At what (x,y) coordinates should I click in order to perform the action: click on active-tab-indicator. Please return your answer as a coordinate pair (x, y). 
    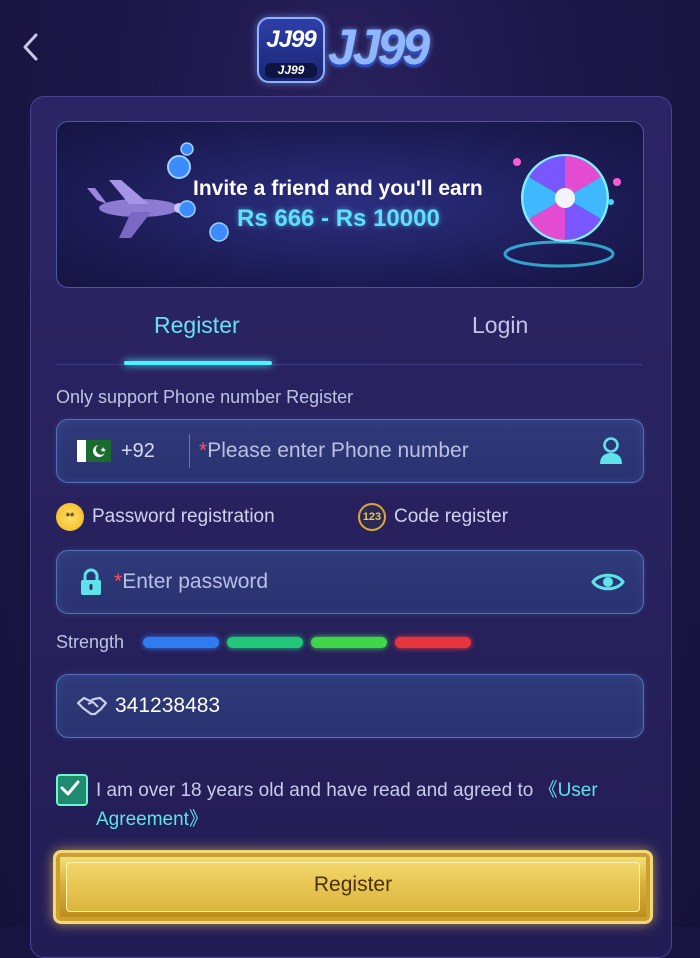
    Looking at the image, I should click on (198, 363).